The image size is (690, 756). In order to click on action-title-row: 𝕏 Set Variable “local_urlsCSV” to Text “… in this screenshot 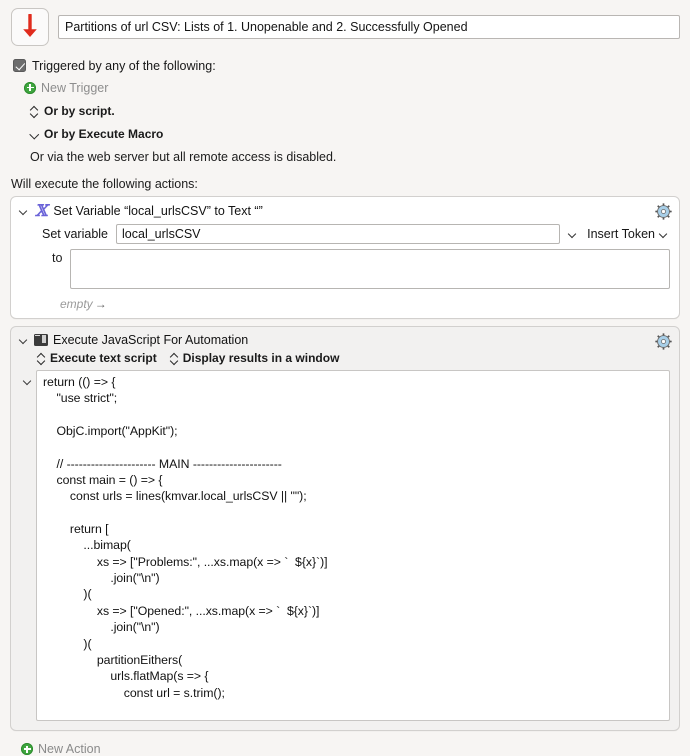, I will do `click(345, 209)`.